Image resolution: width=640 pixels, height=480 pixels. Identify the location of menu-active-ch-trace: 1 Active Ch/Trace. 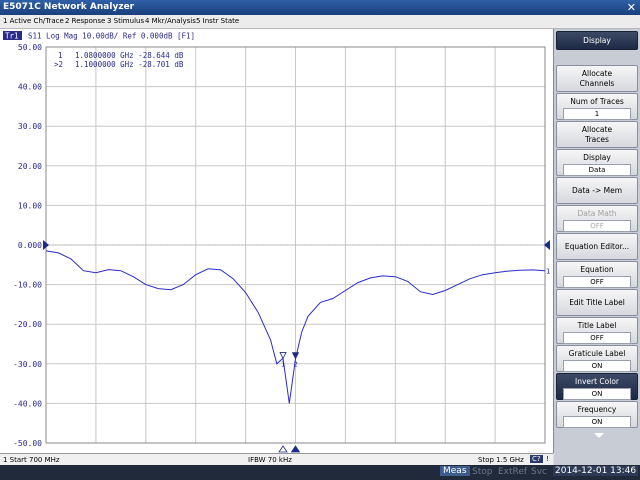
(33, 21).